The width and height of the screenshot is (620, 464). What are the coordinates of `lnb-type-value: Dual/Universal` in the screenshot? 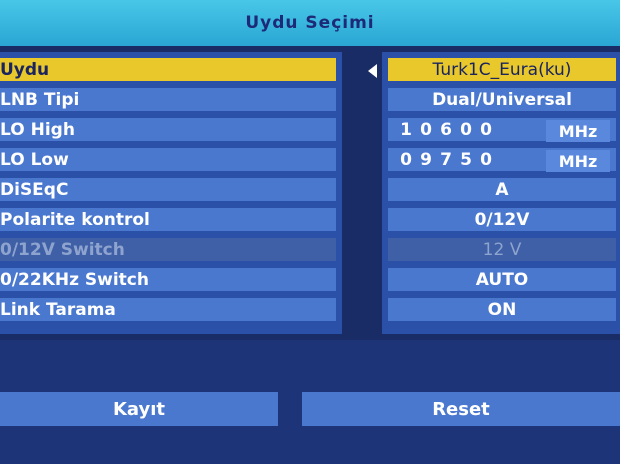 It's located at (502, 99).